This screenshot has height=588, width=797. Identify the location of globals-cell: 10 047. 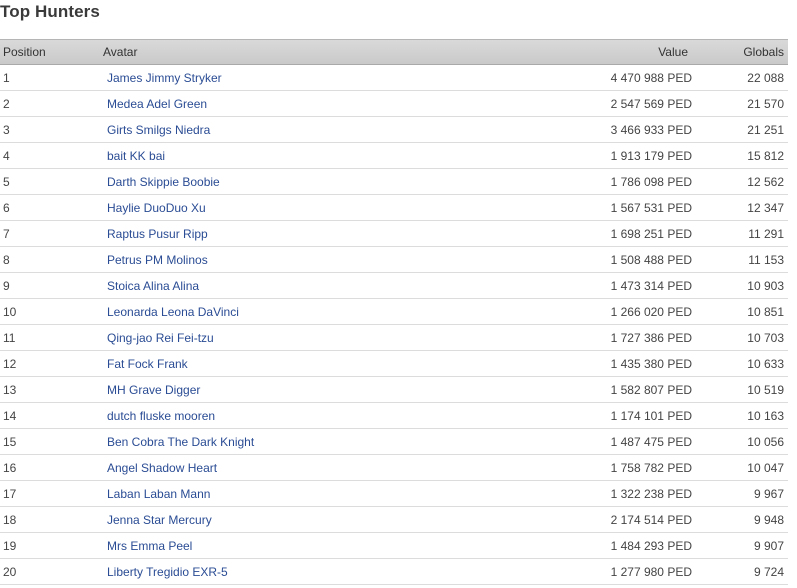
(740, 467).